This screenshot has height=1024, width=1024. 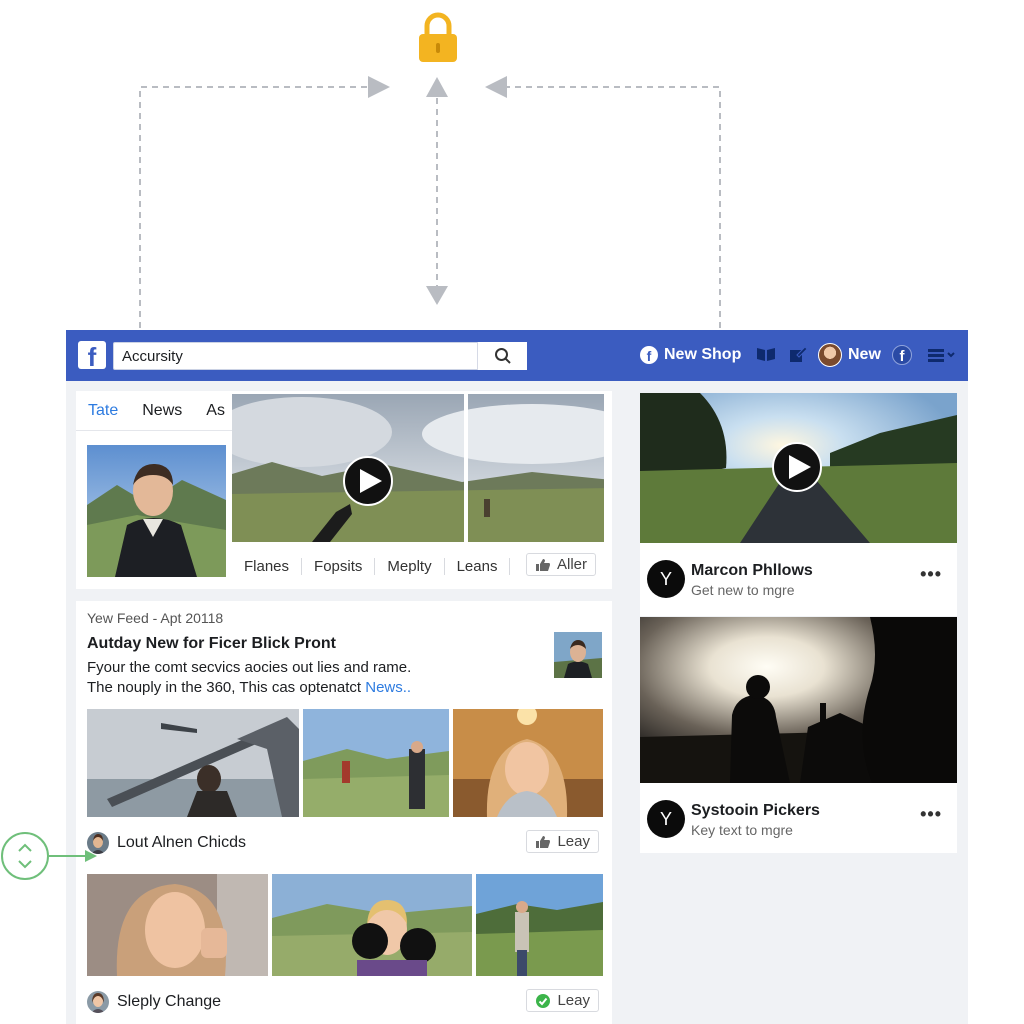 What do you see at coordinates (830, 355) in the screenshot?
I see `profile-avatar` at bounding box center [830, 355].